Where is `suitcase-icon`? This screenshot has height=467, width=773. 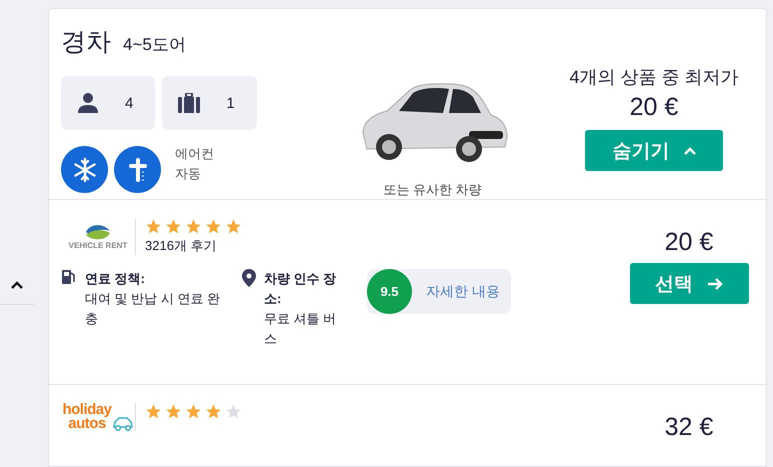 suitcase-icon is located at coordinates (189, 103).